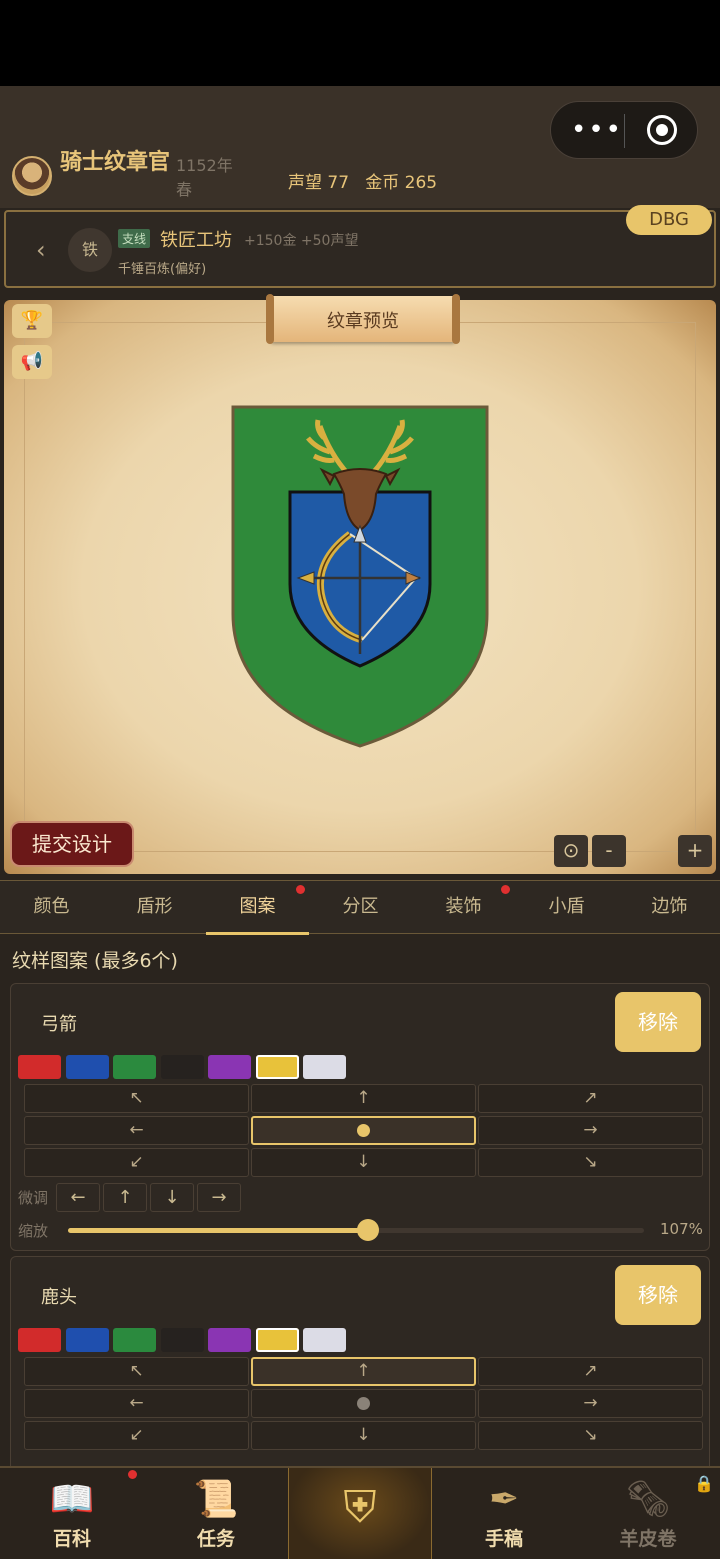  I want to click on quest-banner: ‹ 铁 支线 铁匠工坊 +150金 +50声望 千锤百炼(偏好), so click(360, 249).